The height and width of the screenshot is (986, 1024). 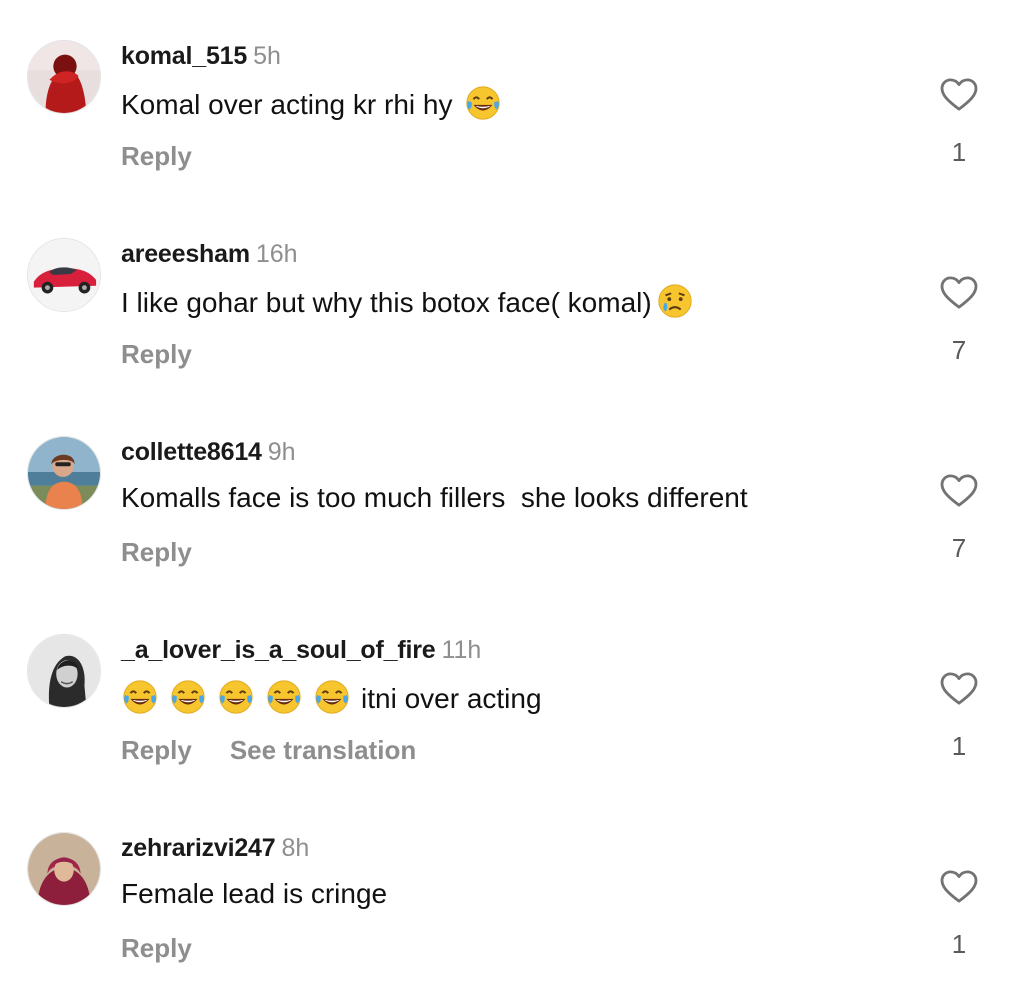 I want to click on comment-text: Female lead is cringe, so click(x=254, y=894).